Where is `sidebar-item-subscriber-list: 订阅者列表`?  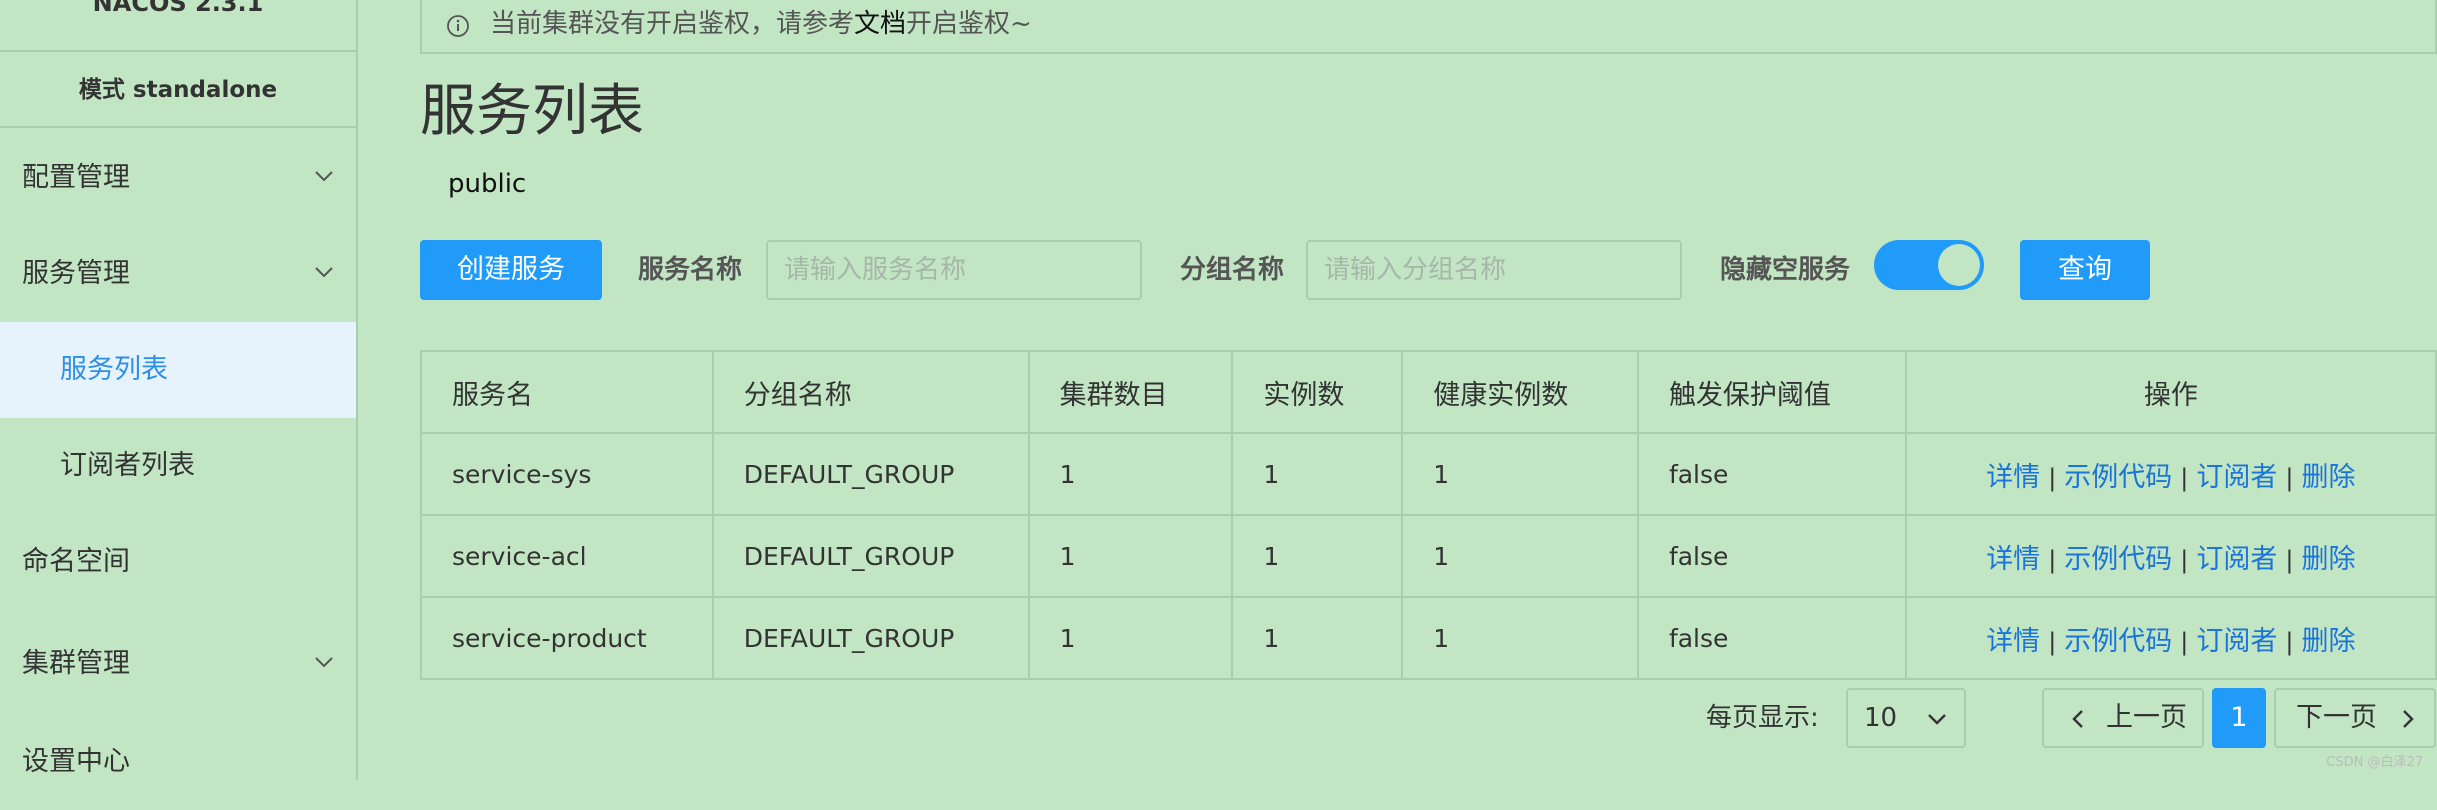 sidebar-item-subscriber-list: 订阅者列表 is located at coordinates (178, 466).